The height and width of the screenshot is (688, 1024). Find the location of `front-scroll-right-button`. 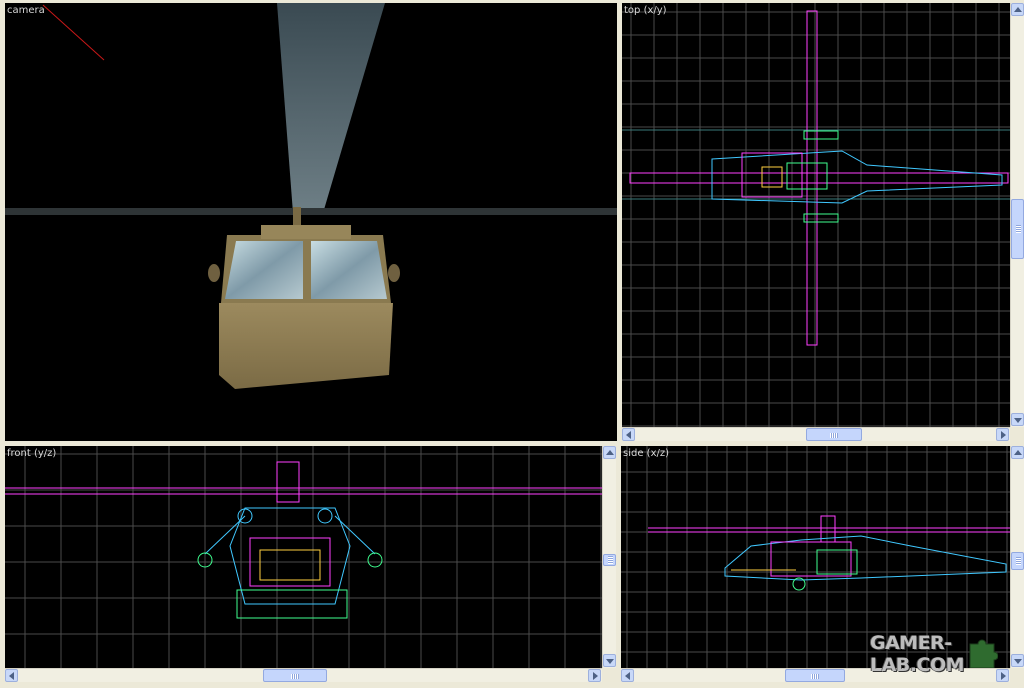

front-scroll-right-button is located at coordinates (594, 675).